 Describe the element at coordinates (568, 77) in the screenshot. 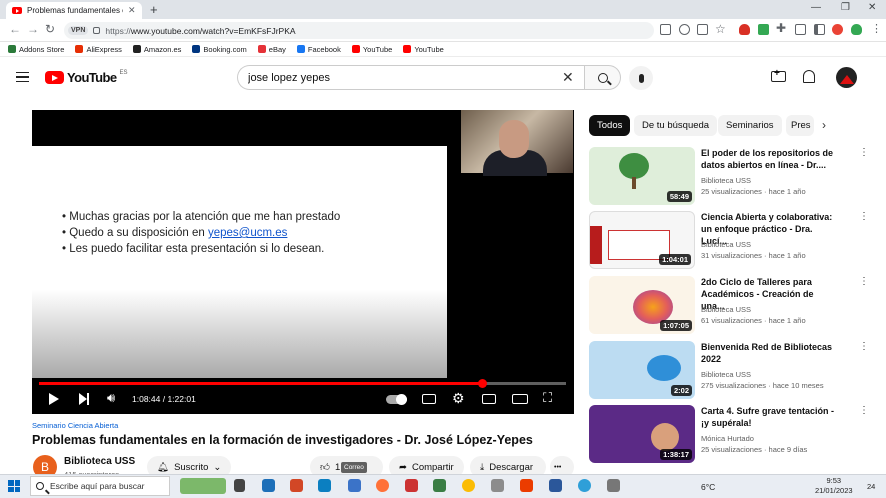

I see `clear-search-icon: ✕` at that location.